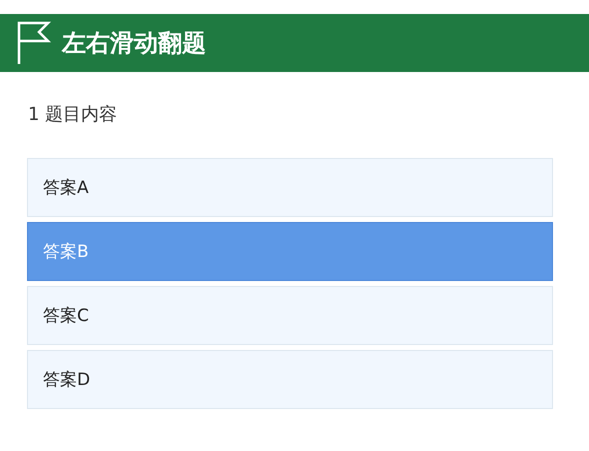  Describe the element at coordinates (290, 187) in the screenshot. I see `answer-option: 答案A` at that location.